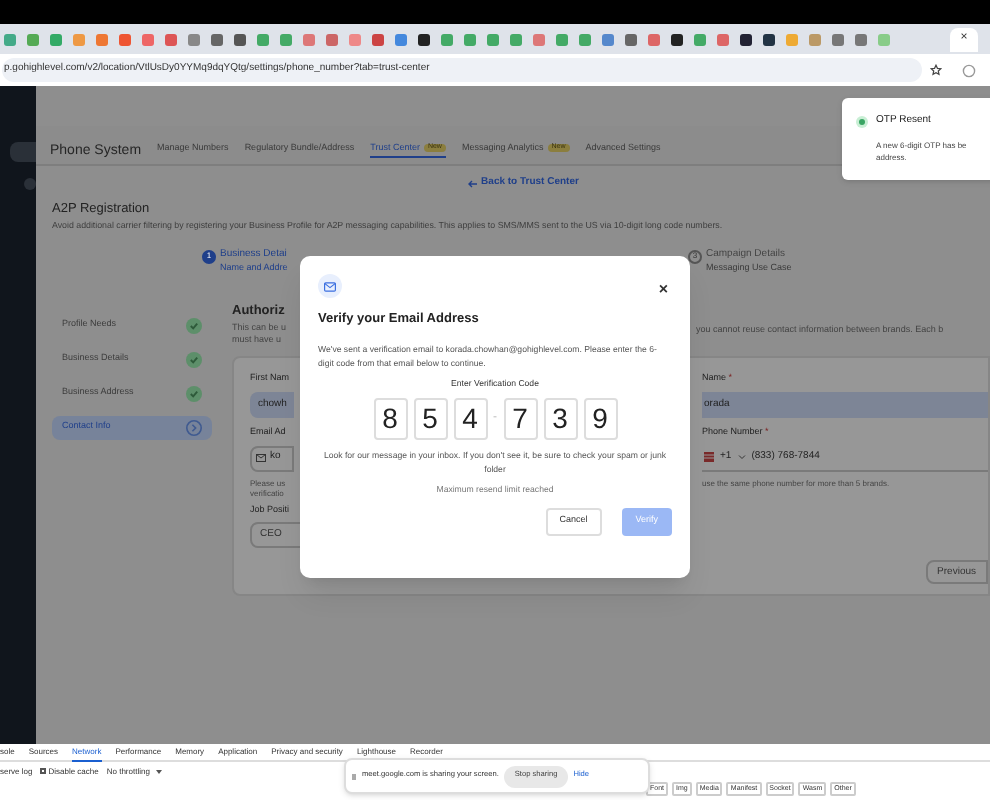 This screenshot has width=990, height=800. Describe the element at coordinates (158, 771) in the screenshot. I see `caret-icon` at that location.